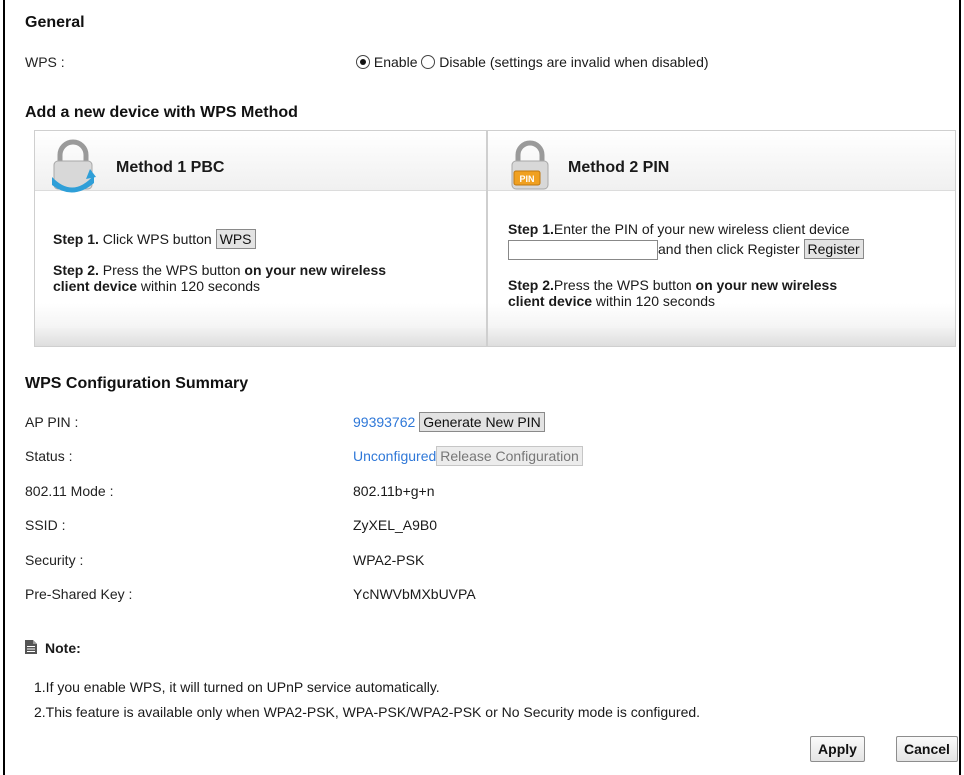 The image size is (964, 775). What do you see at coordinates (428, 62) in the screenshot?
I see `wps-disable-radio` at bounding box center [428, 62].